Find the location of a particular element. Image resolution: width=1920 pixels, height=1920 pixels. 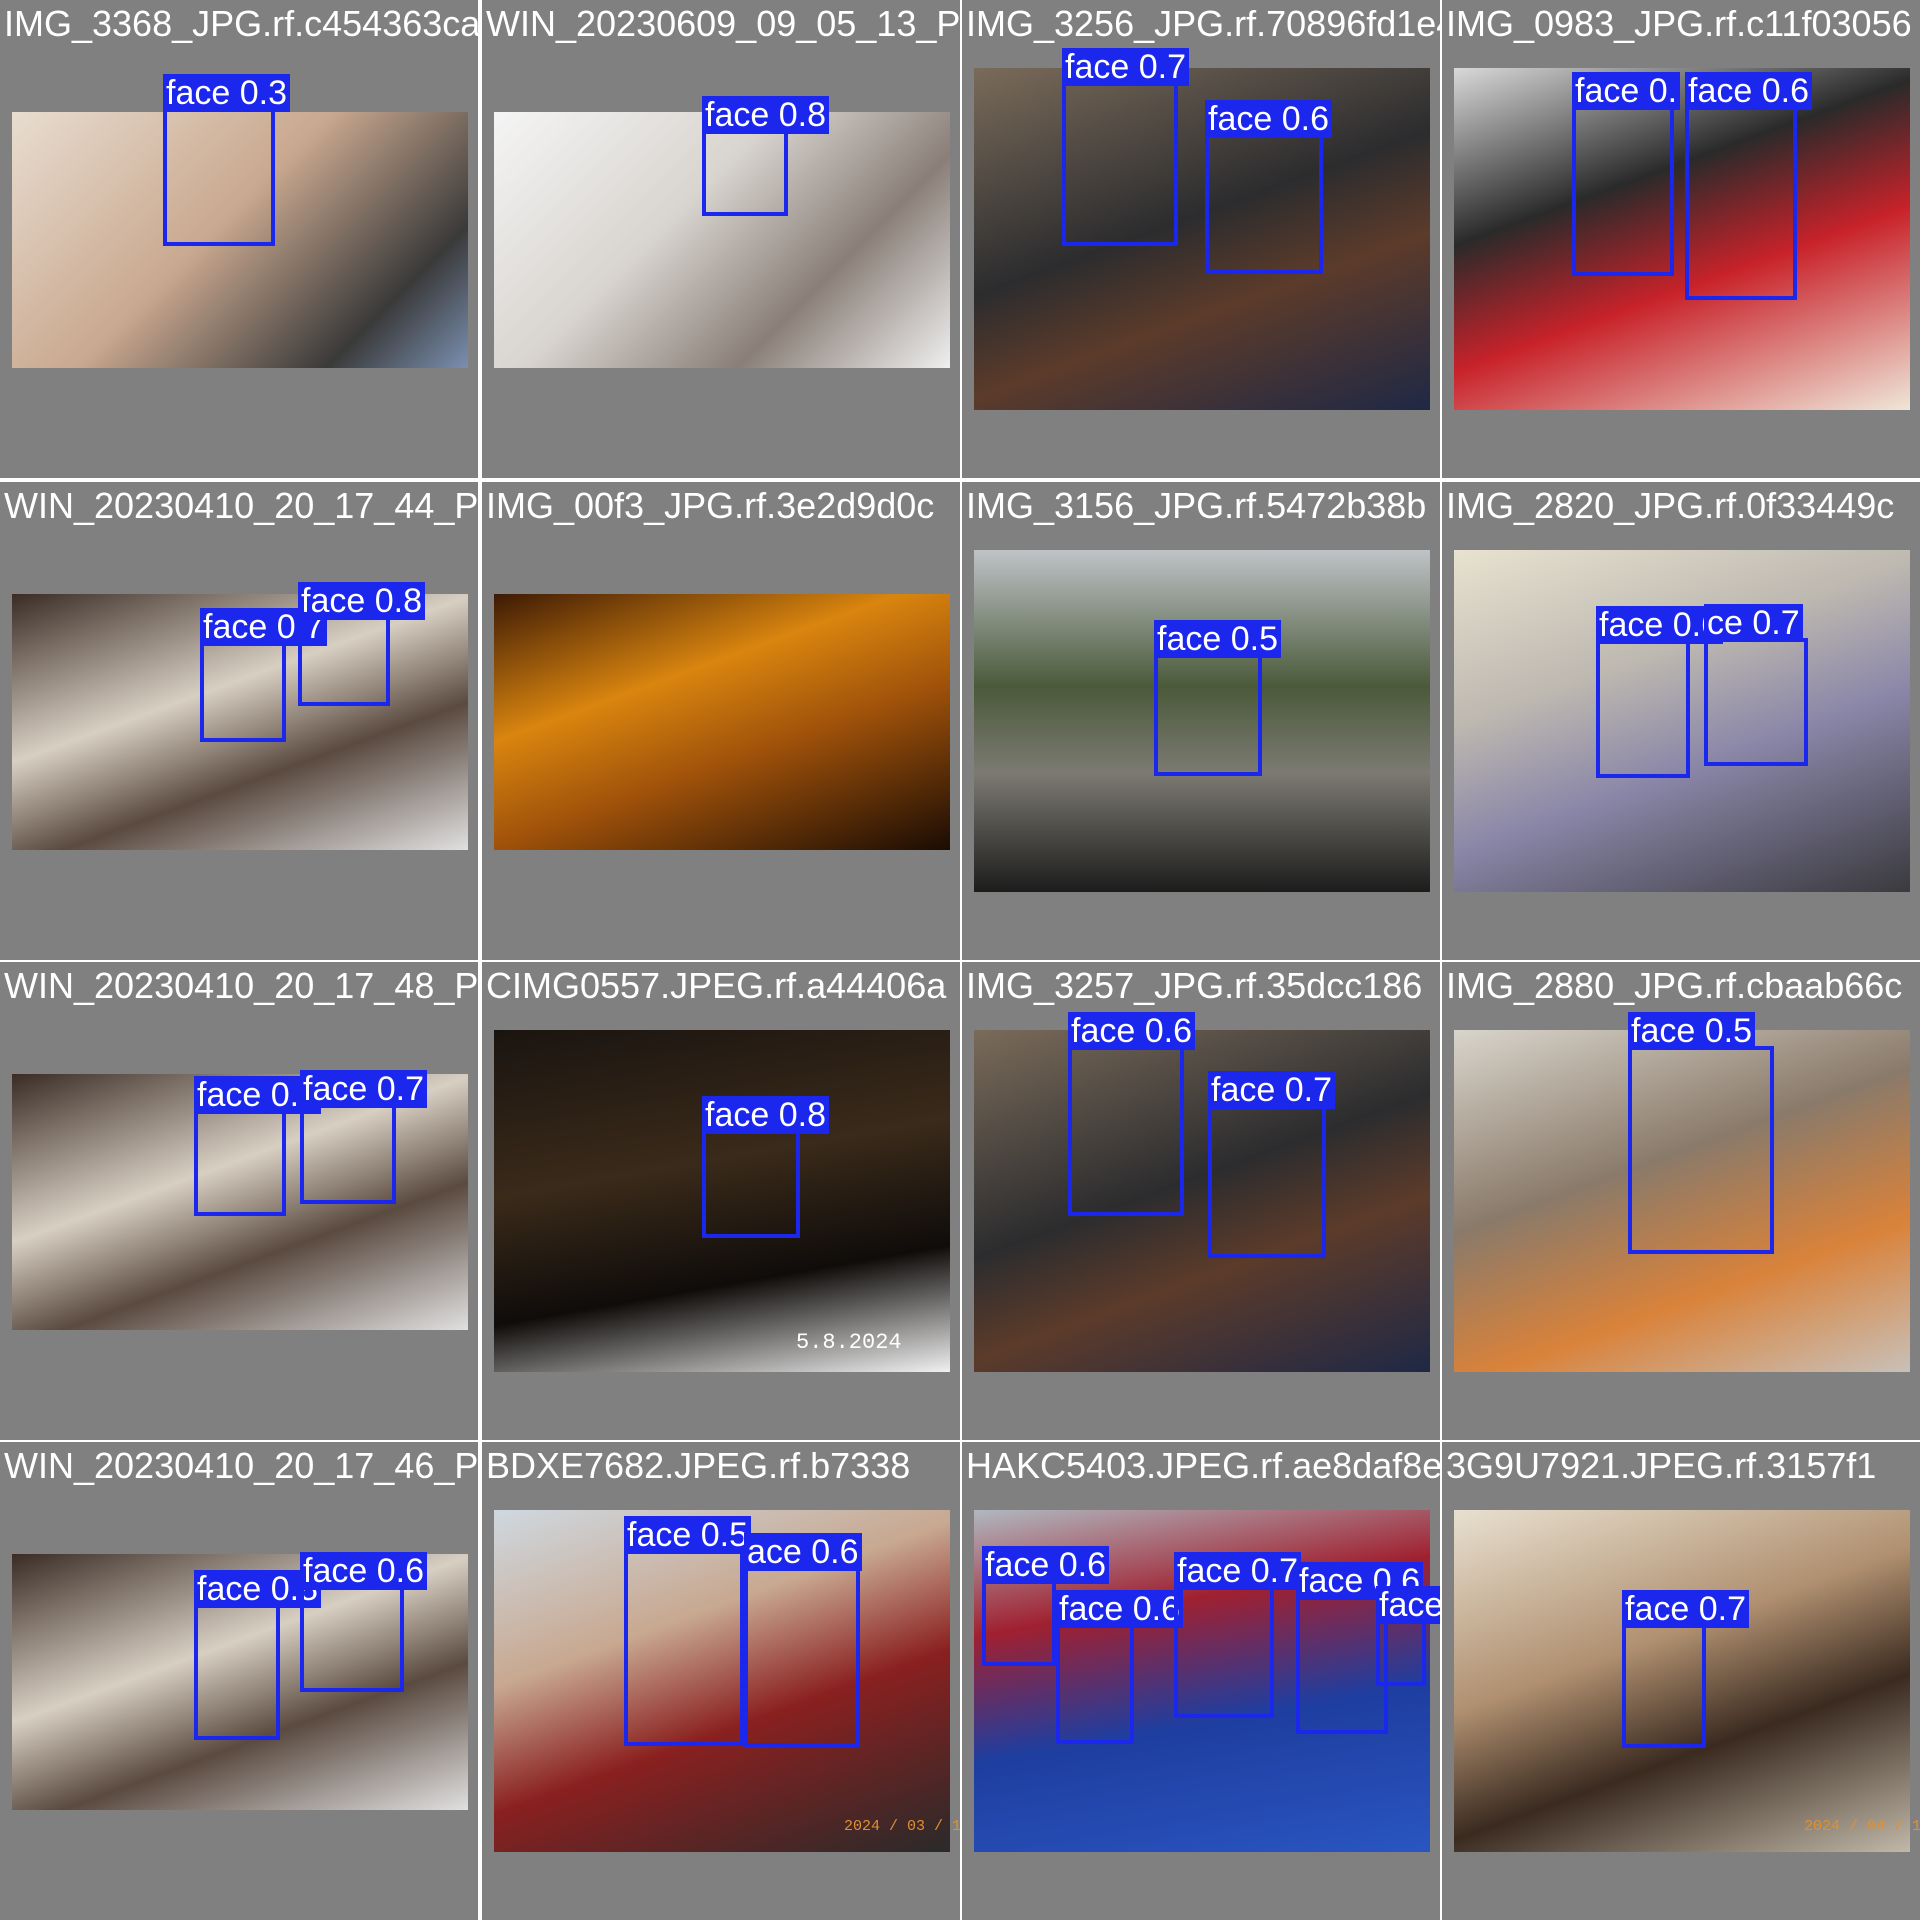

mosaic-cell: IMG_2820_JPG.rf.0f33449cface 0.6 ce 0.7 is located at coordinates (1681, 721).